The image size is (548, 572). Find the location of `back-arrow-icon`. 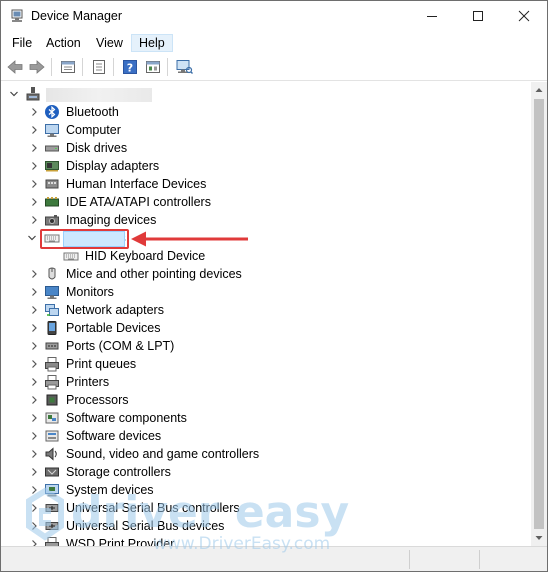

back-arrow-icon is located at coordinates (15, 67).